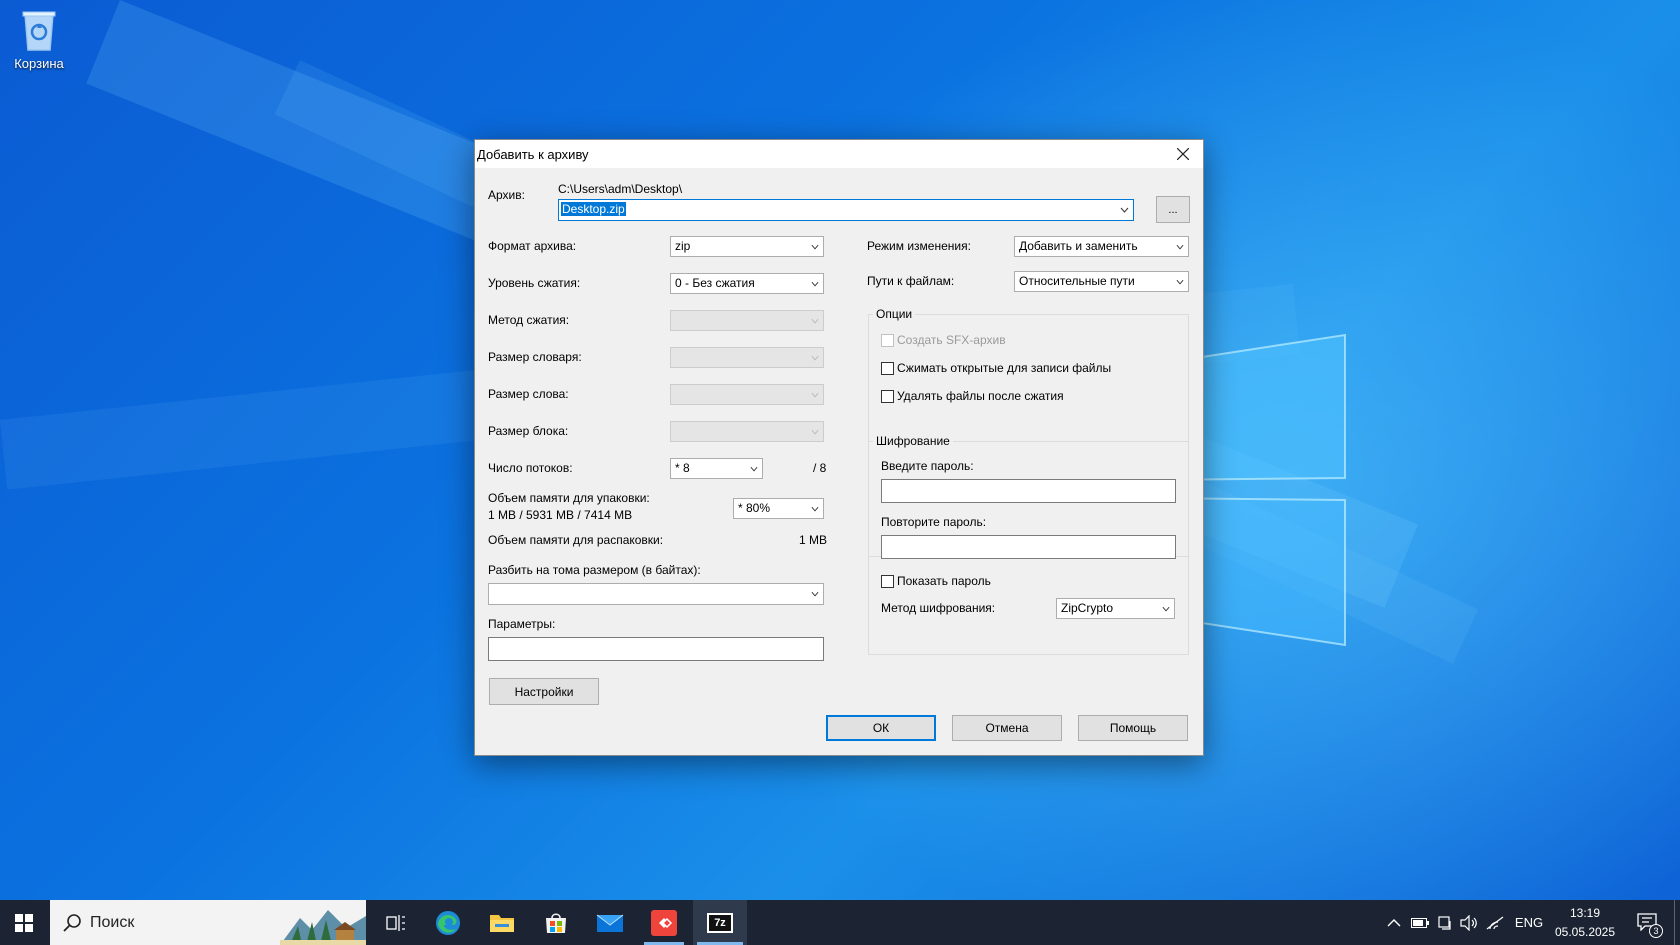 Image resolution: width=1680 pixels, height=945 pixels. Describe the element at coordinates (839, 154) in the screenshot. I see `dialog-titlebar: Добавить к архиву` at that location.